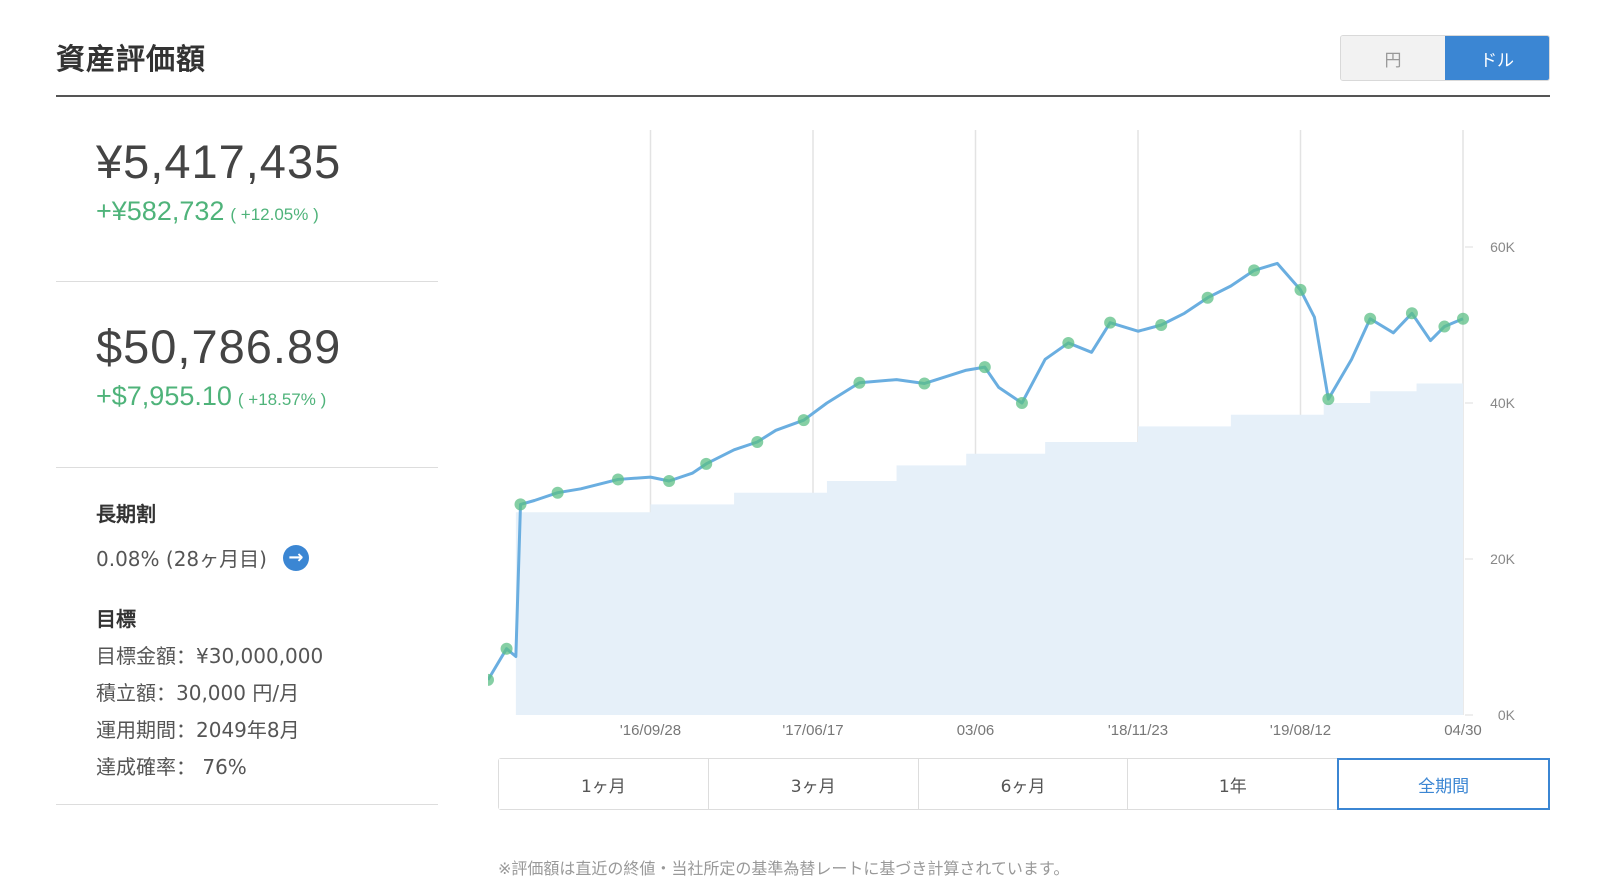  What do you see at coordinates (650, 730) in the screenshot?
I see `x-tick-label: '16/09/28` at bounding box center [650, 730].